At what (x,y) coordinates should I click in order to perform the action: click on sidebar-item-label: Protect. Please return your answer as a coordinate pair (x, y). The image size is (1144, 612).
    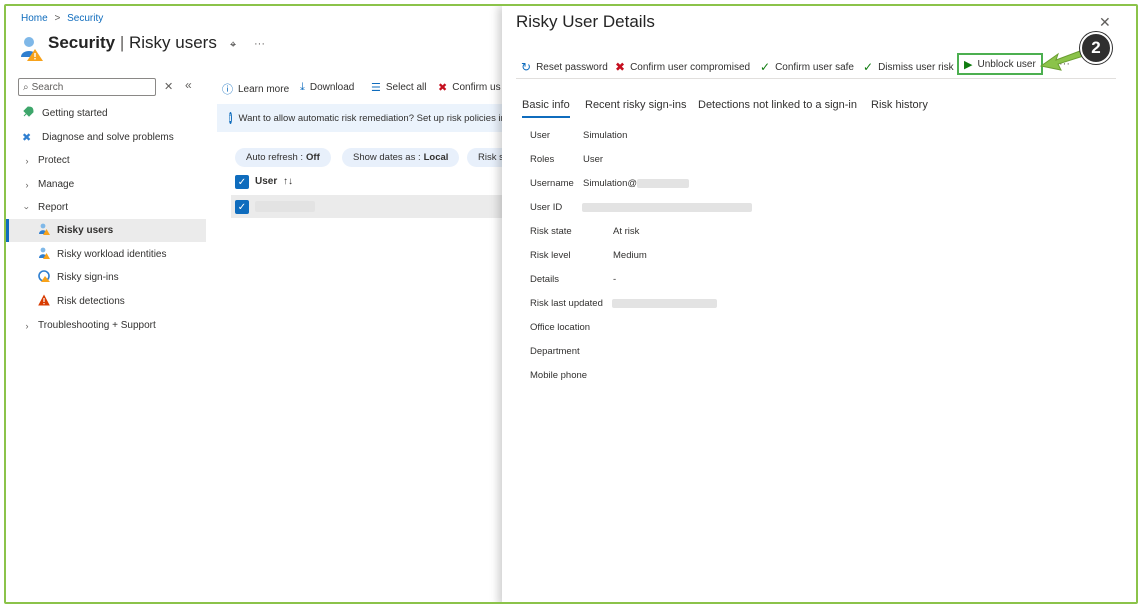
    Looking at the image, I should click on (54, 160).